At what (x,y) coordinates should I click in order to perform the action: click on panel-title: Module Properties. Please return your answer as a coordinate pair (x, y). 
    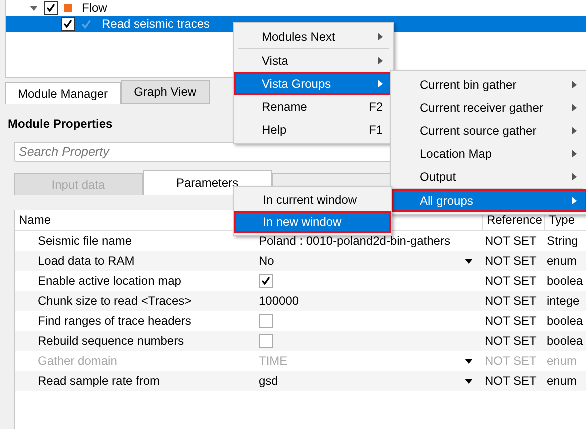
    Looking at the image, I should click on (60, 125).